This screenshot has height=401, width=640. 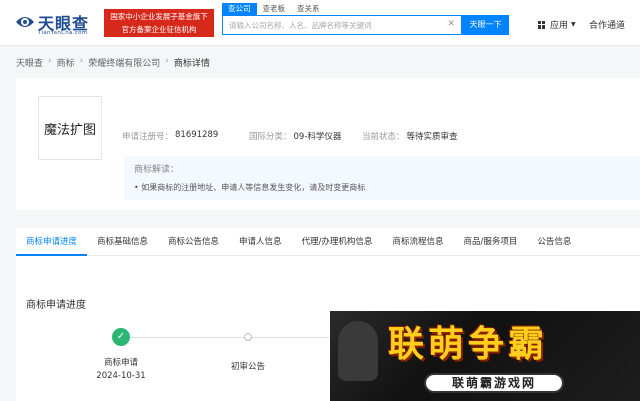 What do you see at coordinates (56, 305) in the screenshot?
I see `progress-title: 商标申请进度` at bounding box center [56, 305].